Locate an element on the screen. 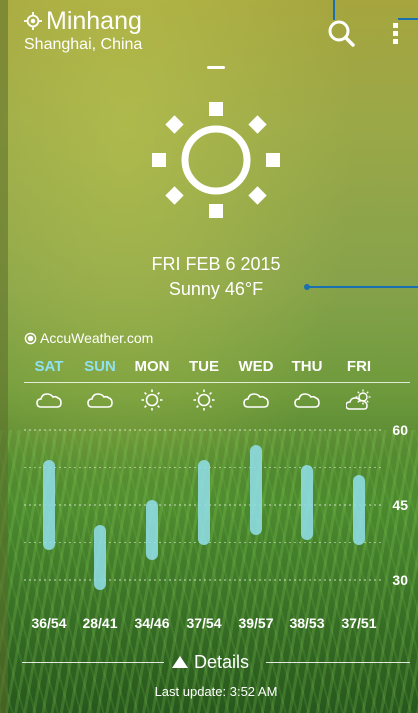 This screenshot has width=418, height=713. last-update-text: Last update: 3:52 AM is located at coordinates (216, 691).